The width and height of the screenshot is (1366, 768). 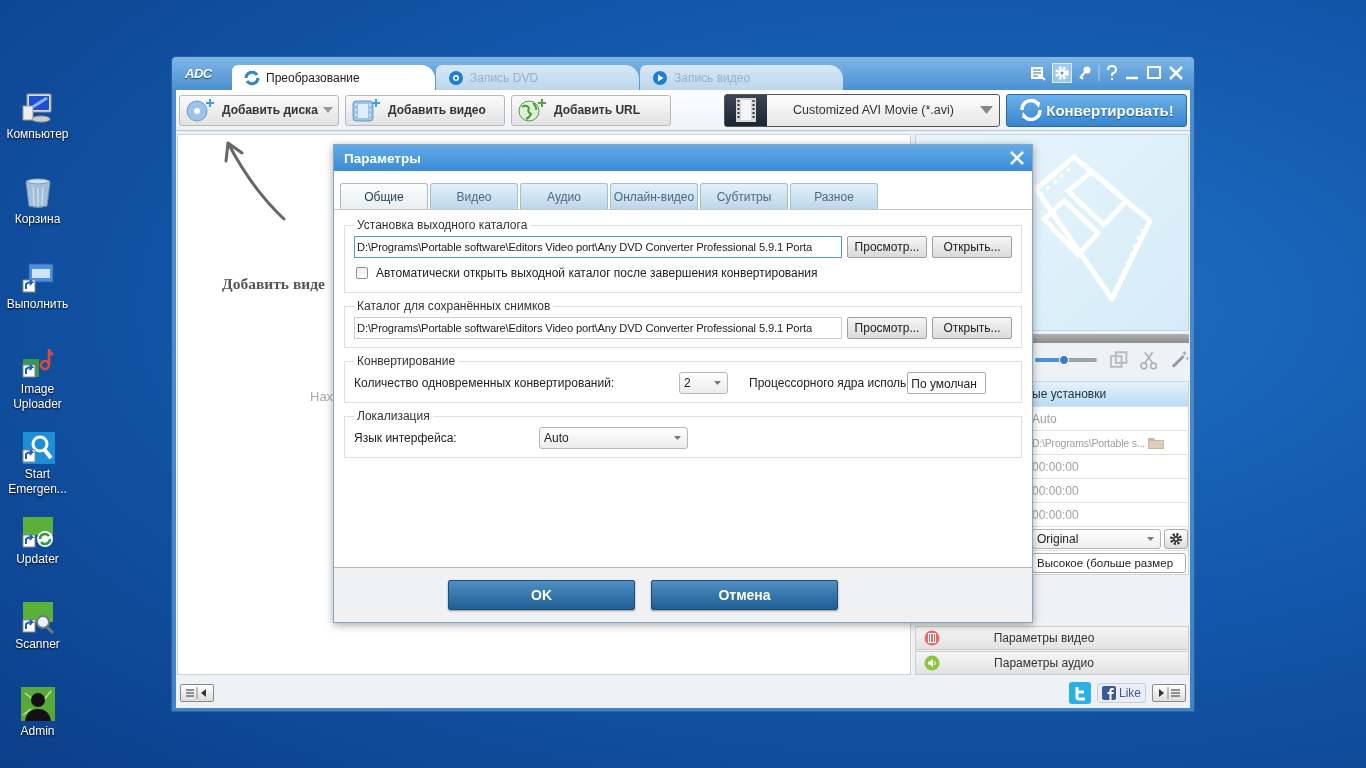 I want to click on count-dropdown: 2, so click(x=703, y=383).